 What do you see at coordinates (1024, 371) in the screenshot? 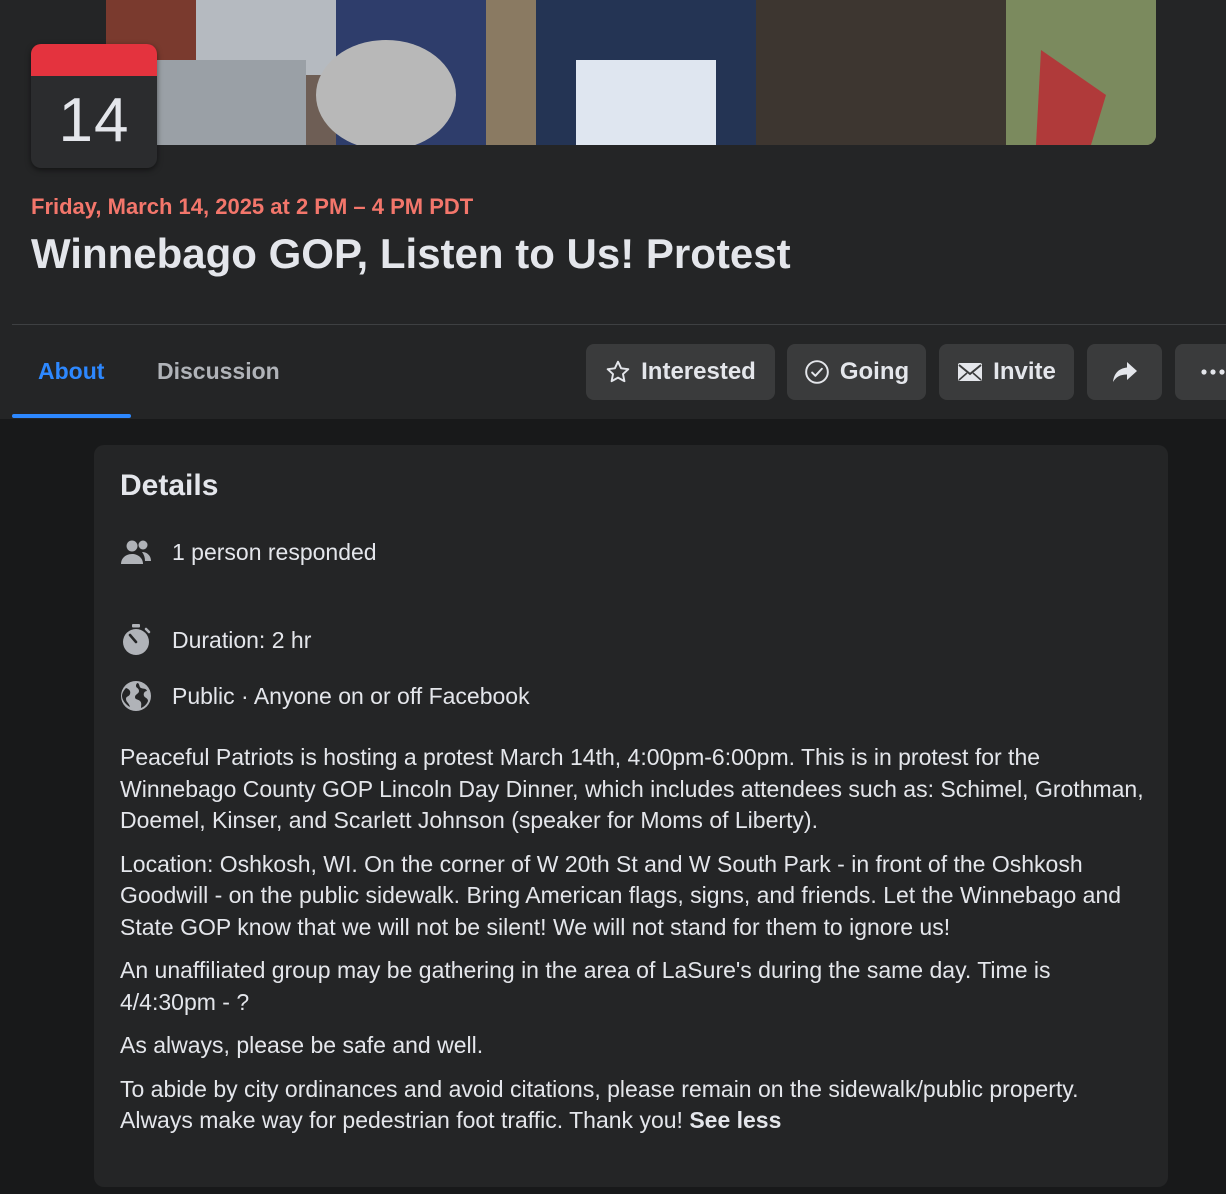
I see `invite-label: Invite` at bounding box center [1024, 371].